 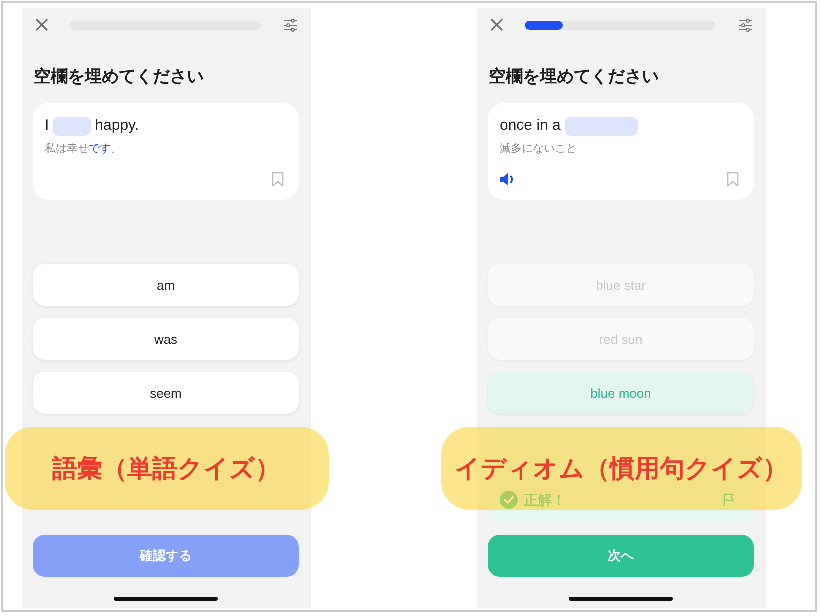 I want to click on caption-text: イディオム（慣用句クイズ）, so click(x=621, y=469).